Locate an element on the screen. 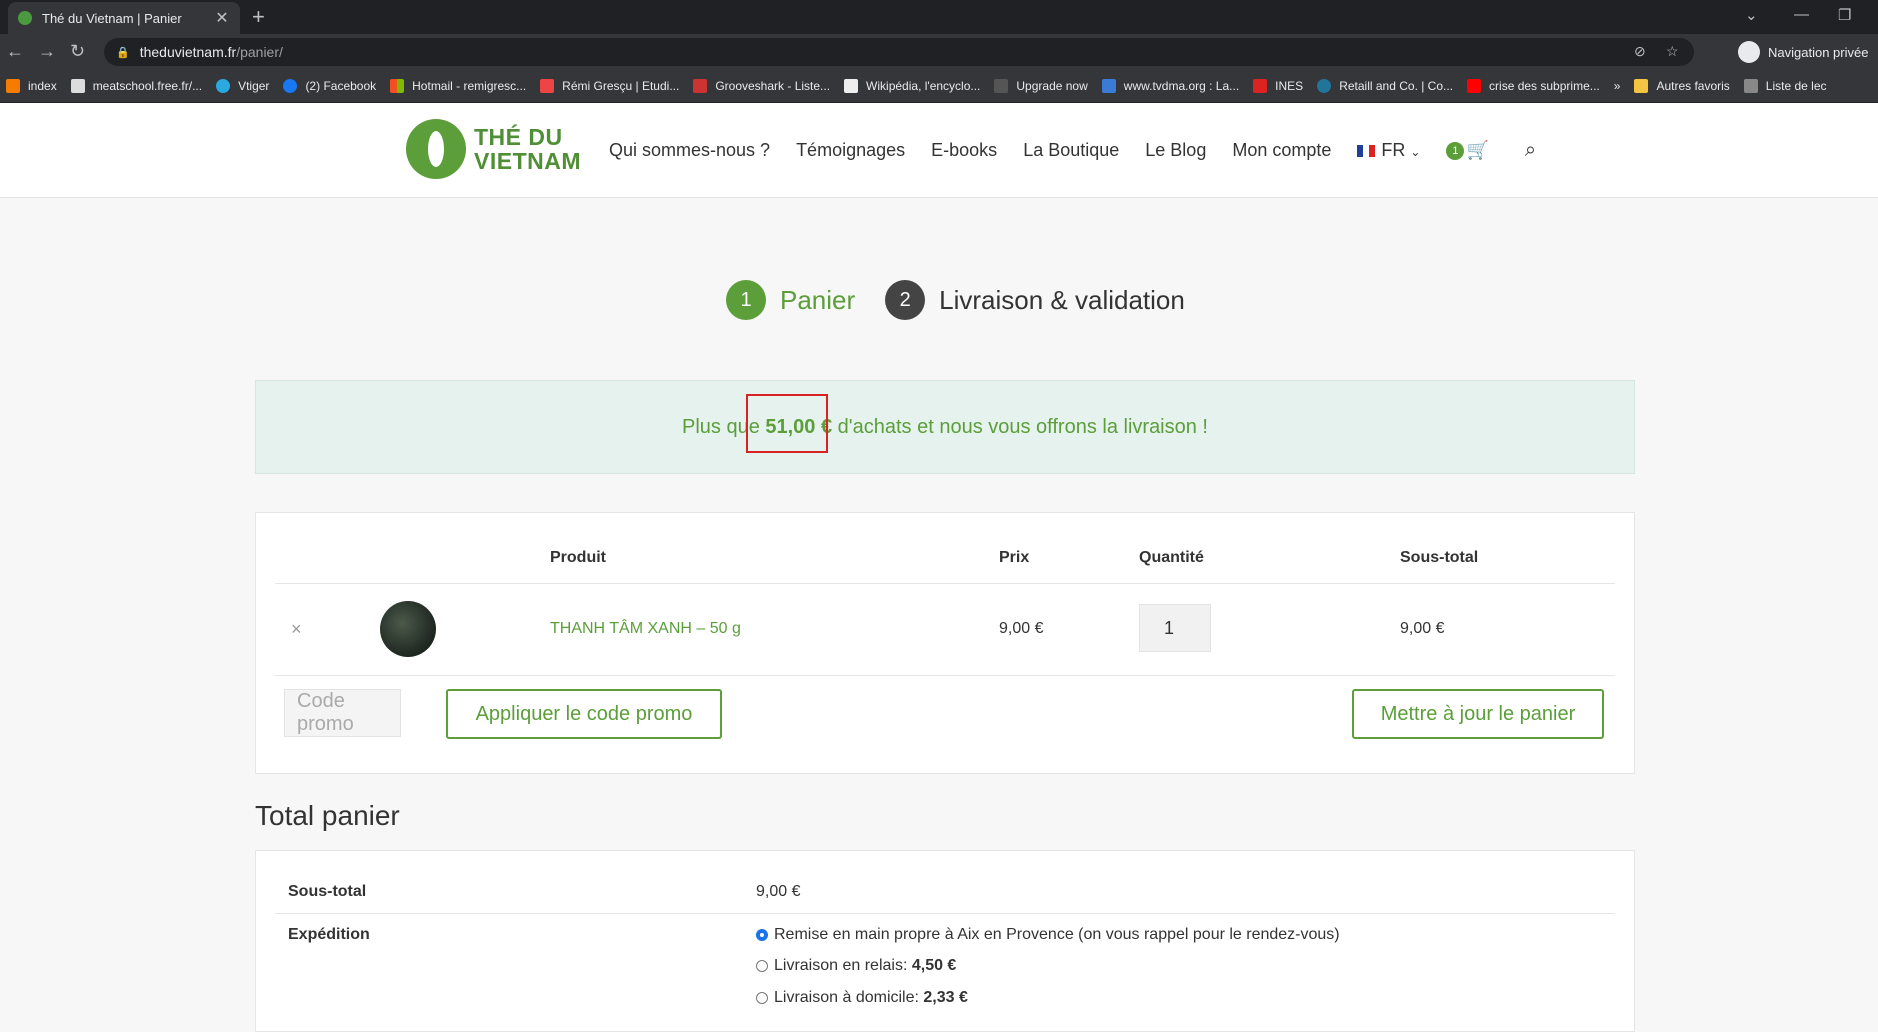 The image size is (1878, 1032). cart-totals-title: Total panier is located at coordinates (327, 815).